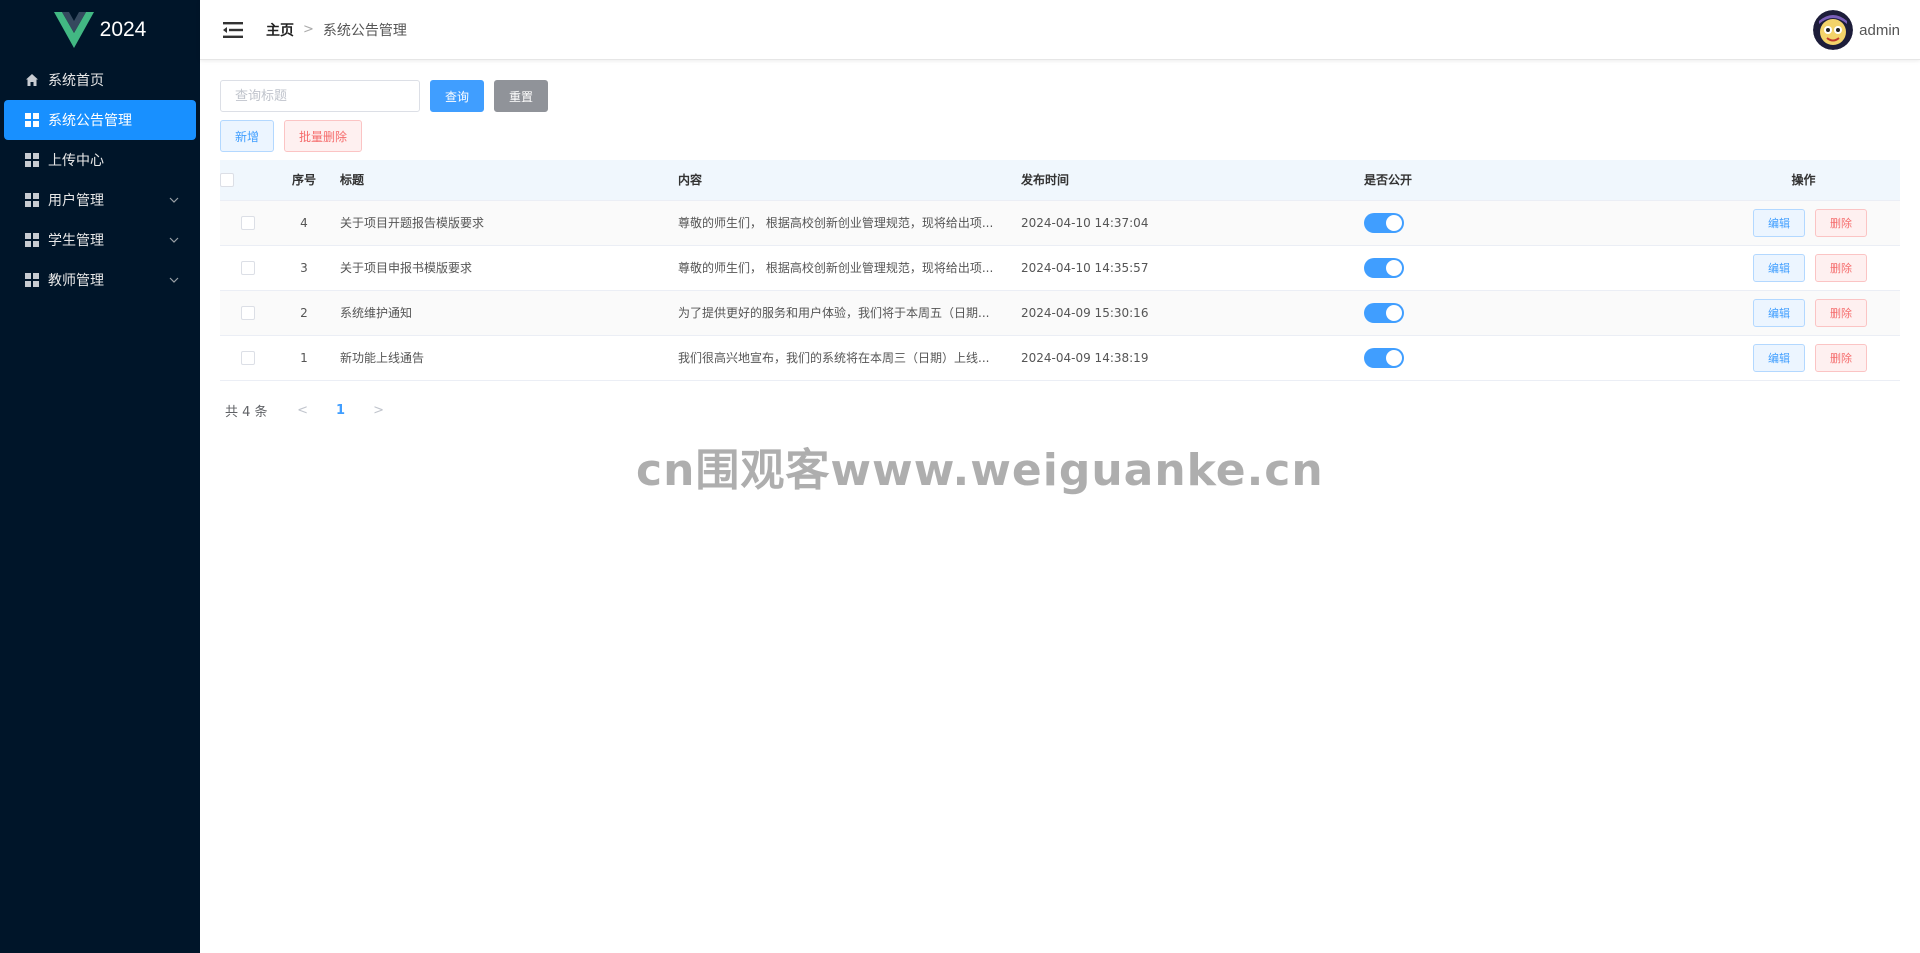  Describe the element at coordinates (1856, 30) in the screenshot. I see `user-menu: admin` at that location.